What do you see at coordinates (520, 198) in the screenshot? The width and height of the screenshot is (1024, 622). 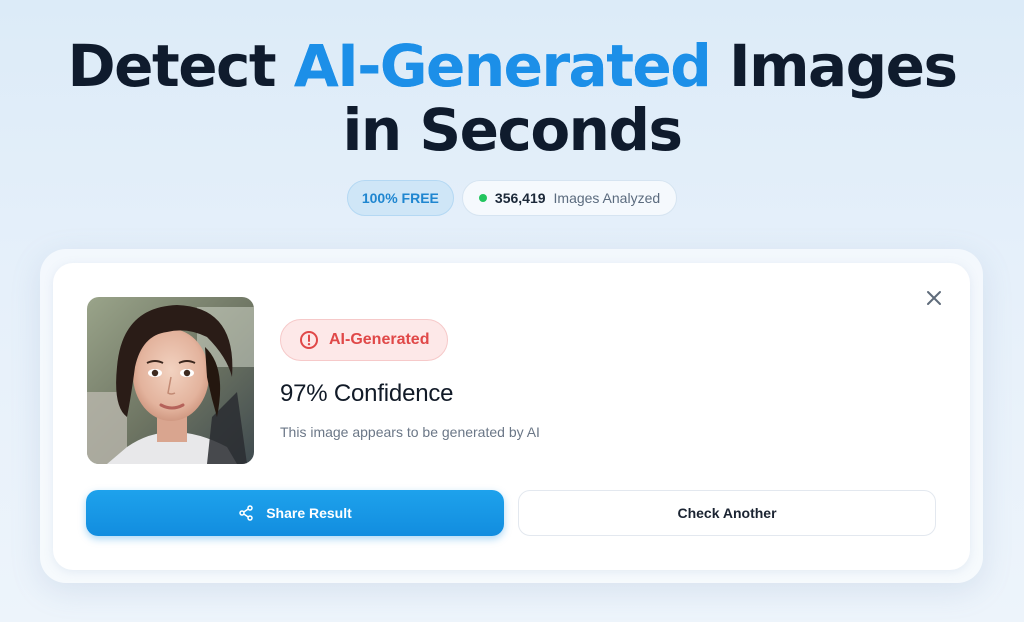 I see `analyzed-count: 356,419` at bounding box center [520, 198].